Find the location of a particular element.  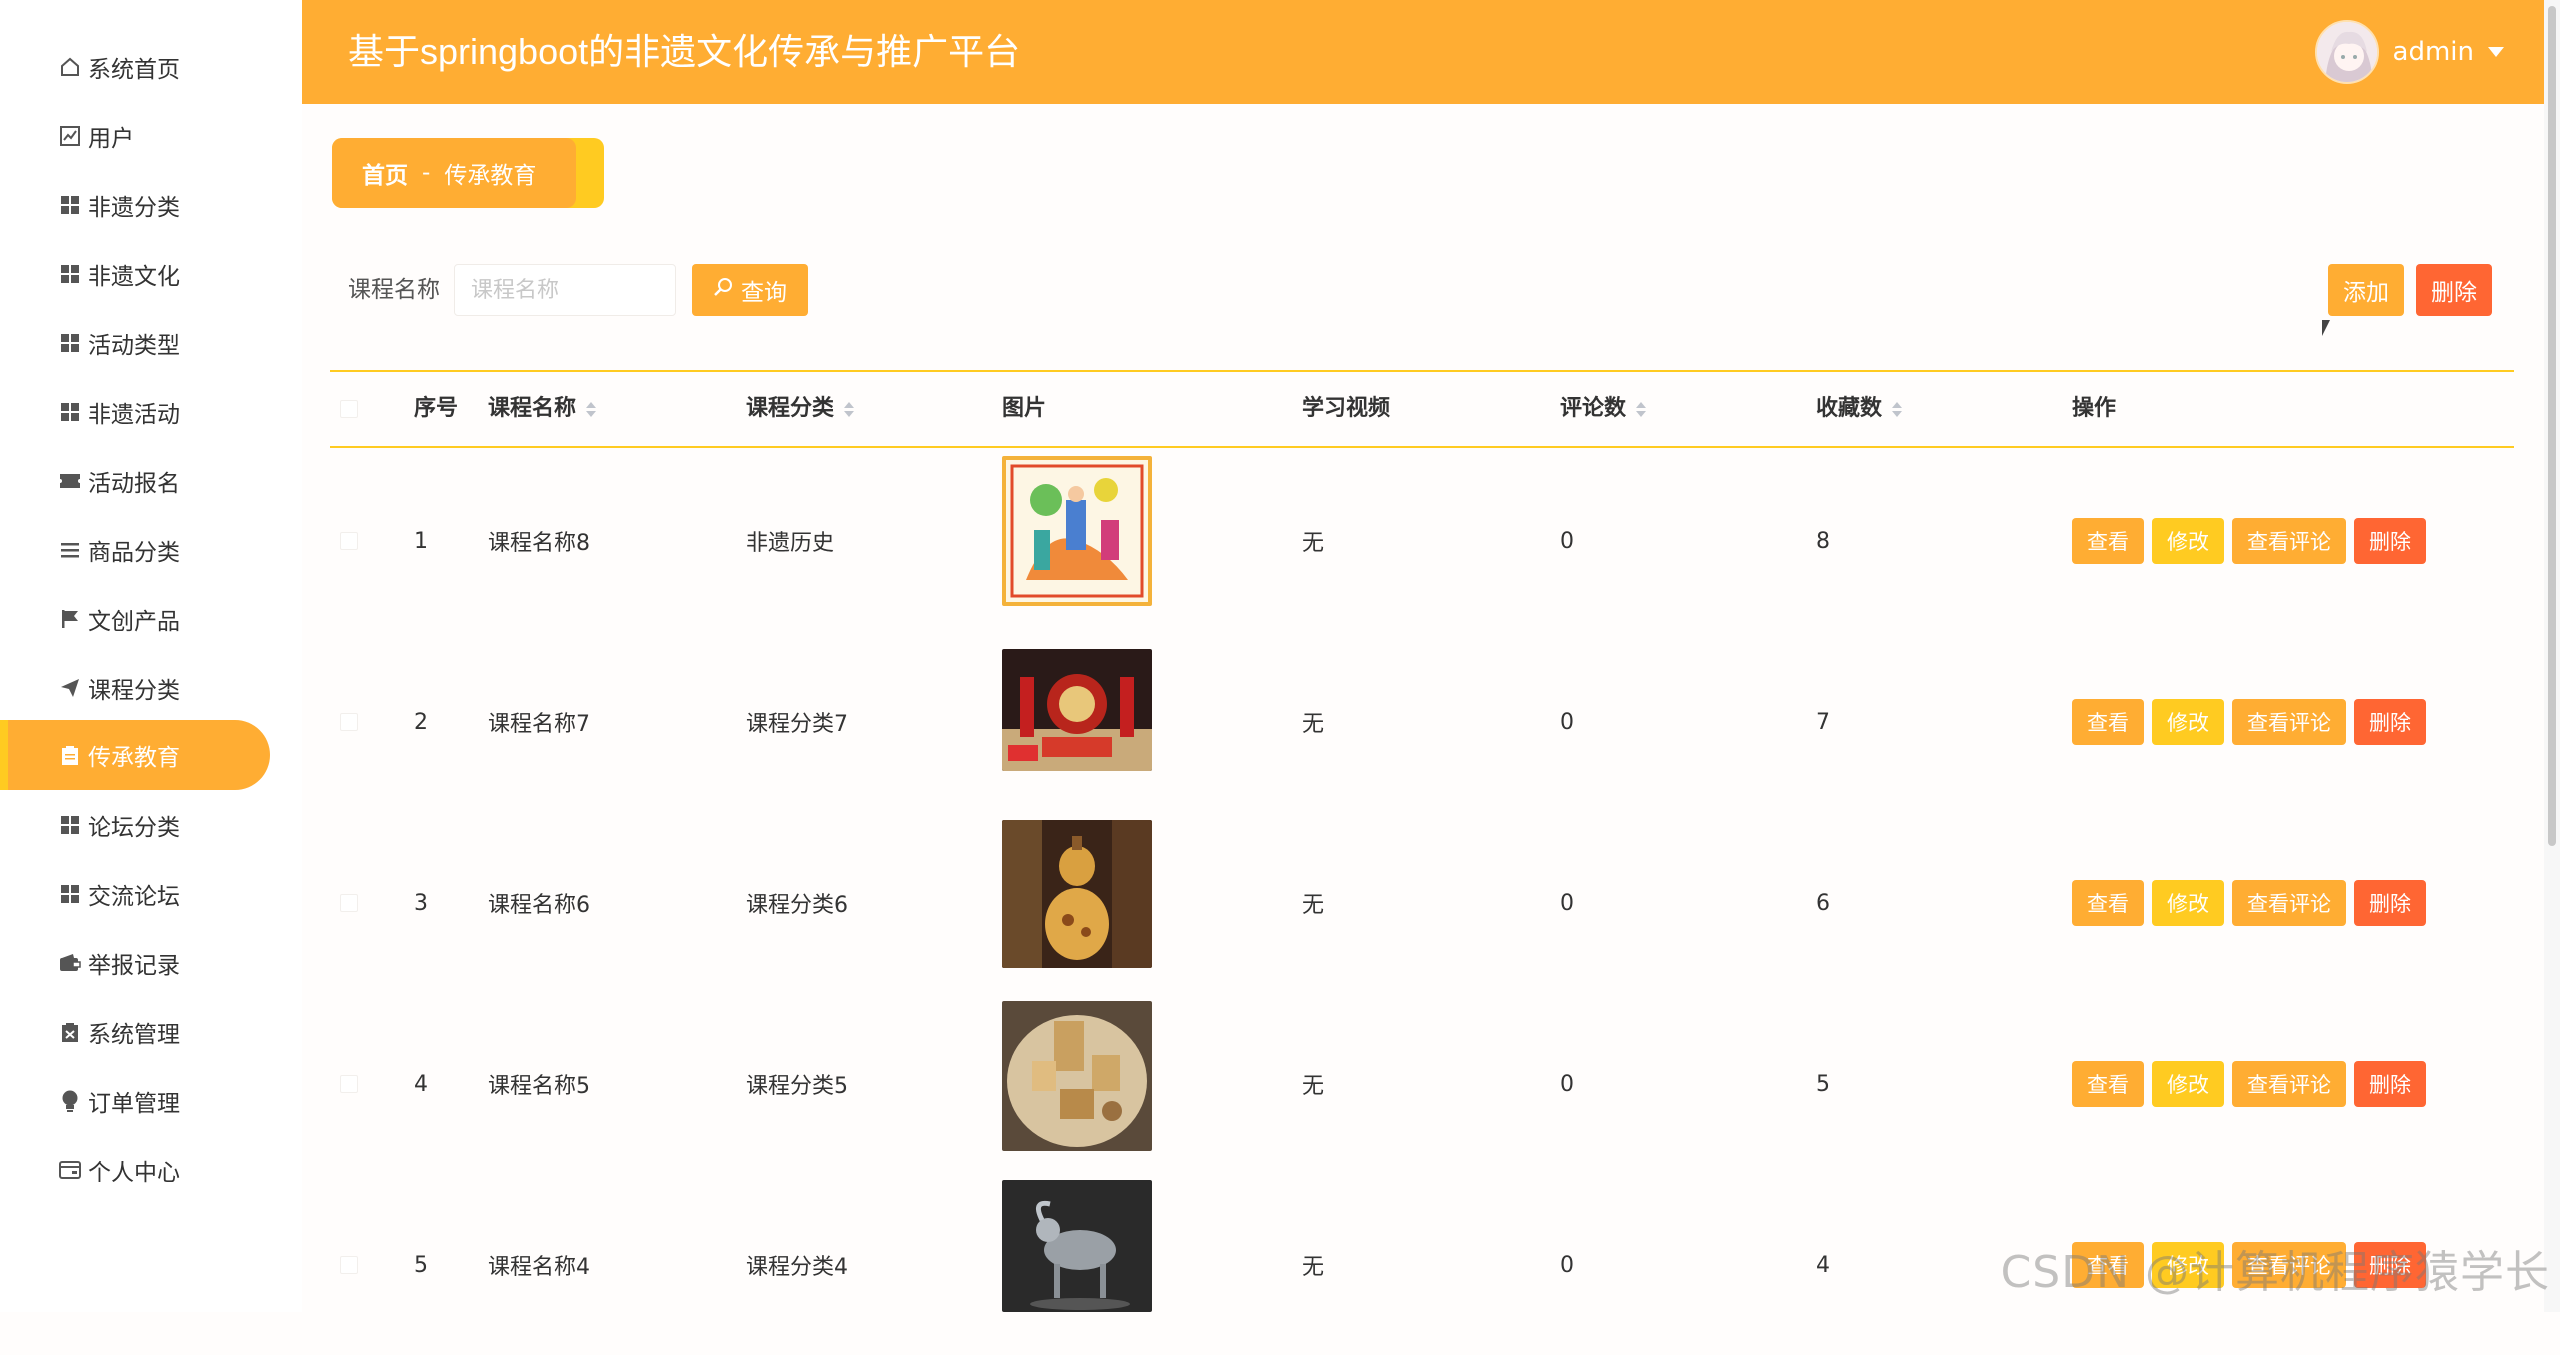

sidebar-item-home: 系统首页 is located at coordinates (135, 67).